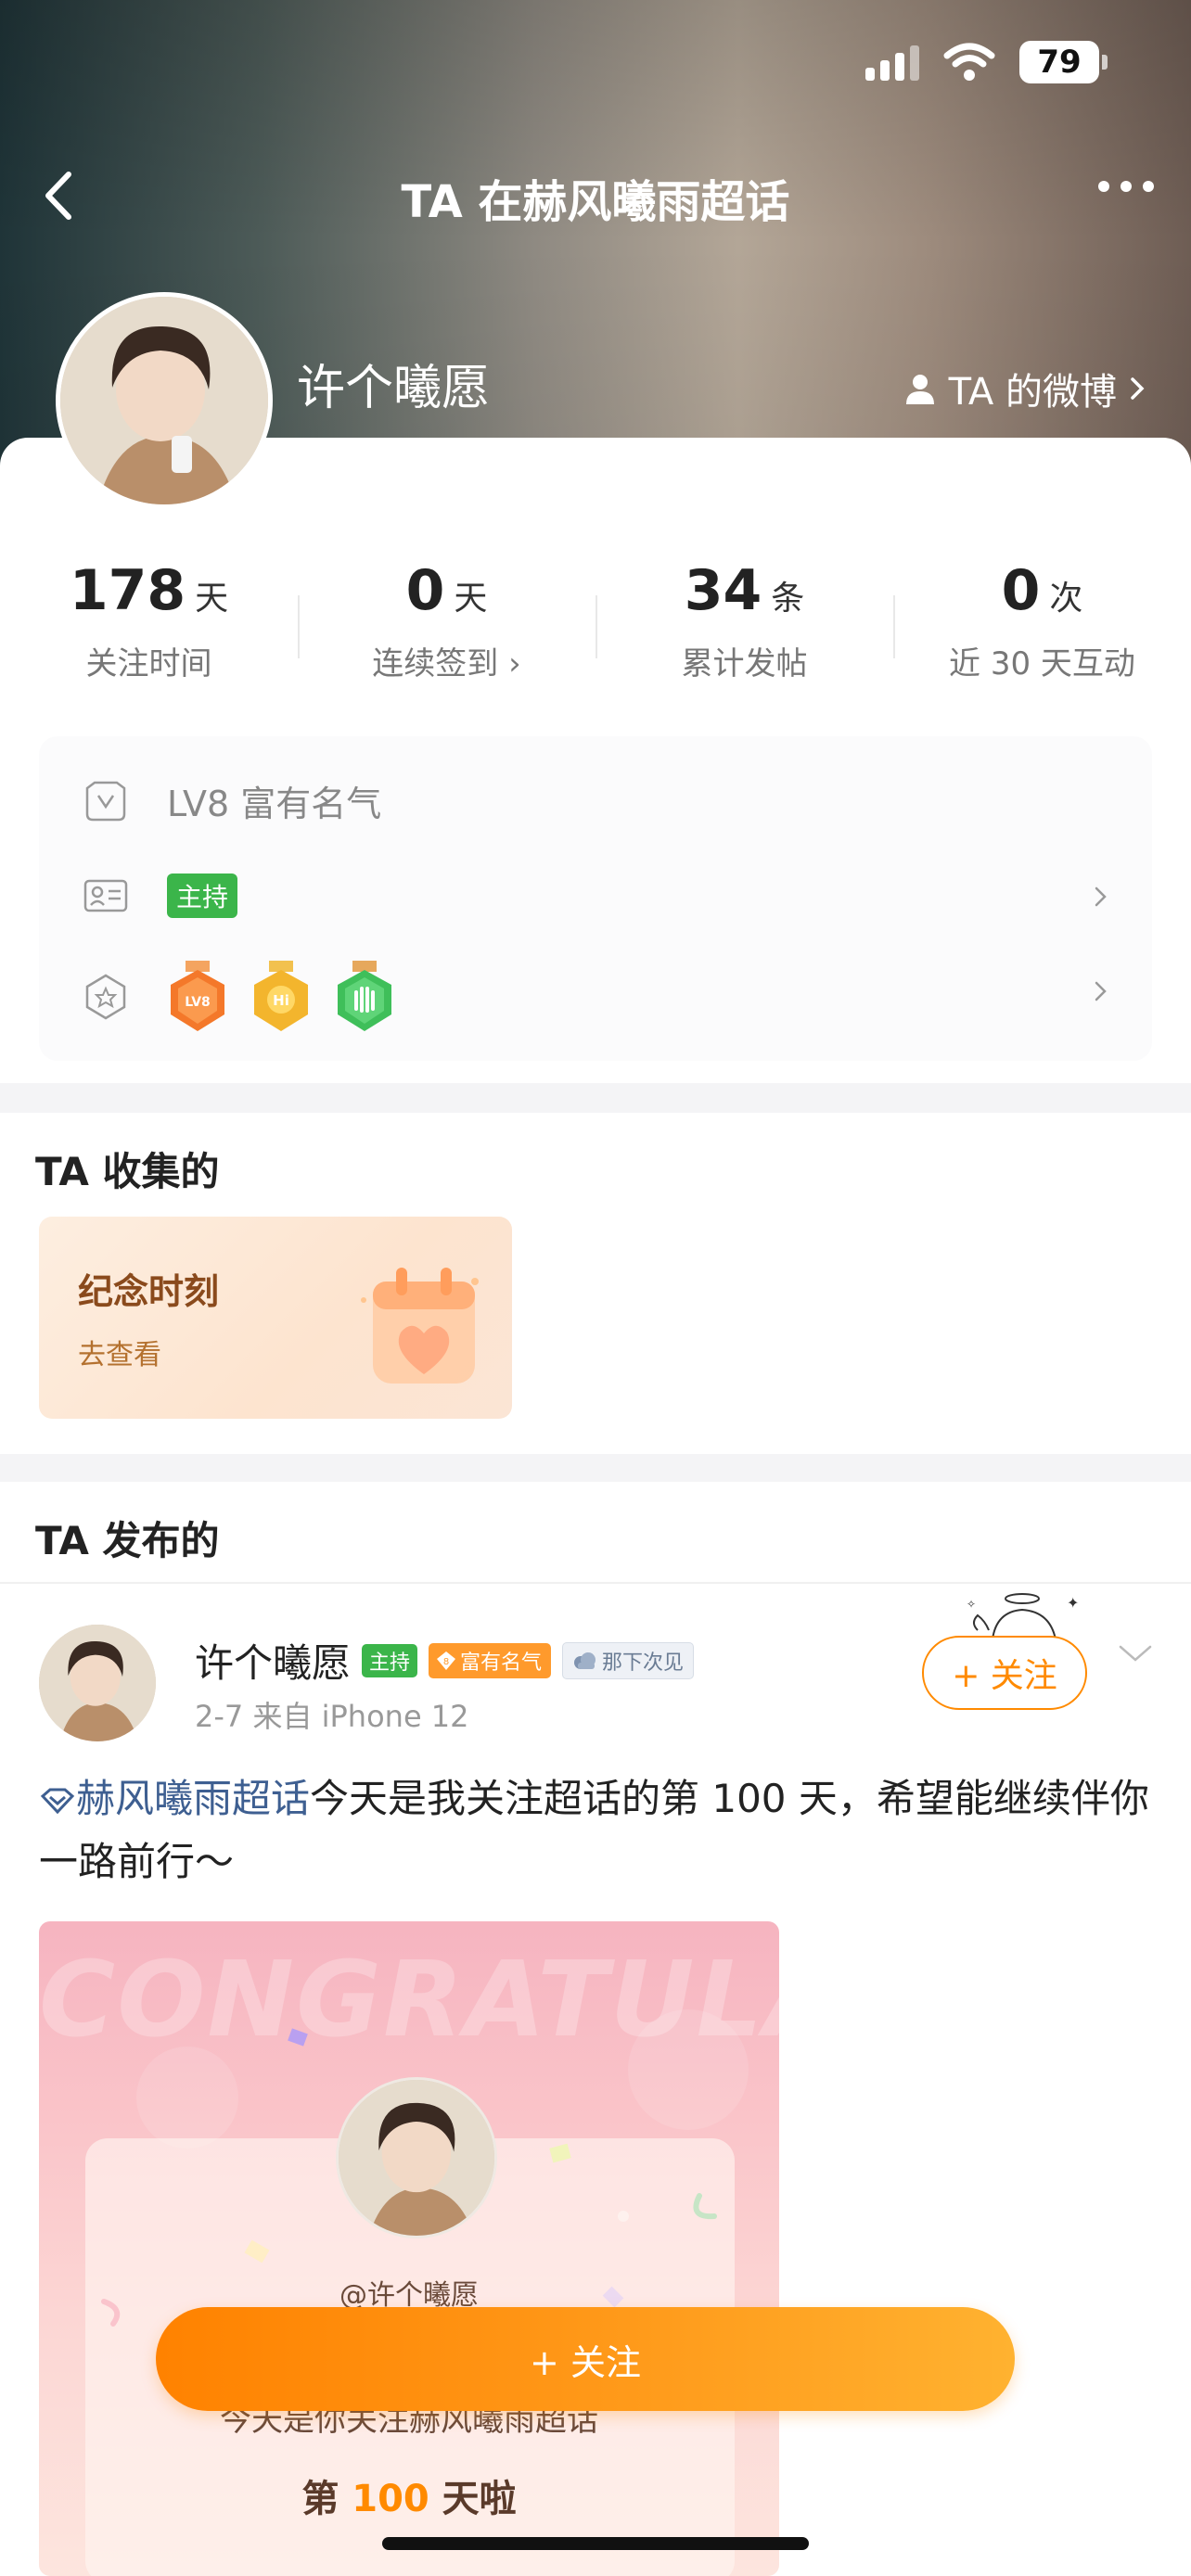 This screenshot has height=2576, width=1191. I want to click on stat-unit: 次, so click(1066, 599).